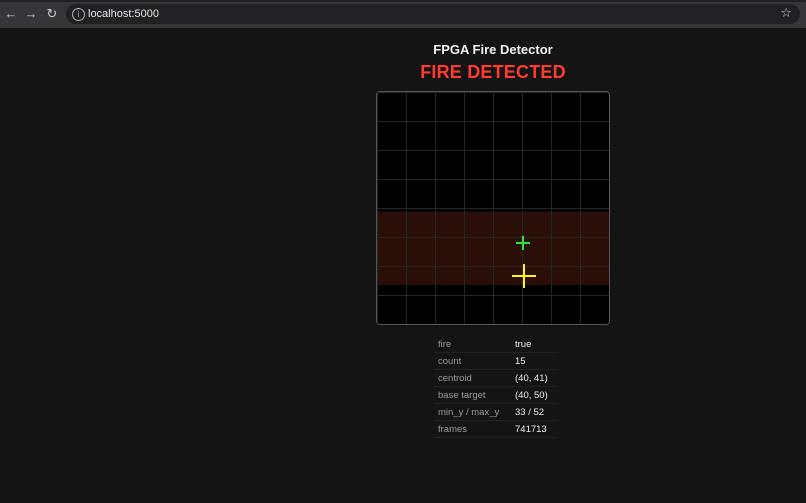 Image resolution: width=806 pixels, height=503 pixels. I want to click on tab-strip-edge, so click(403, 1).